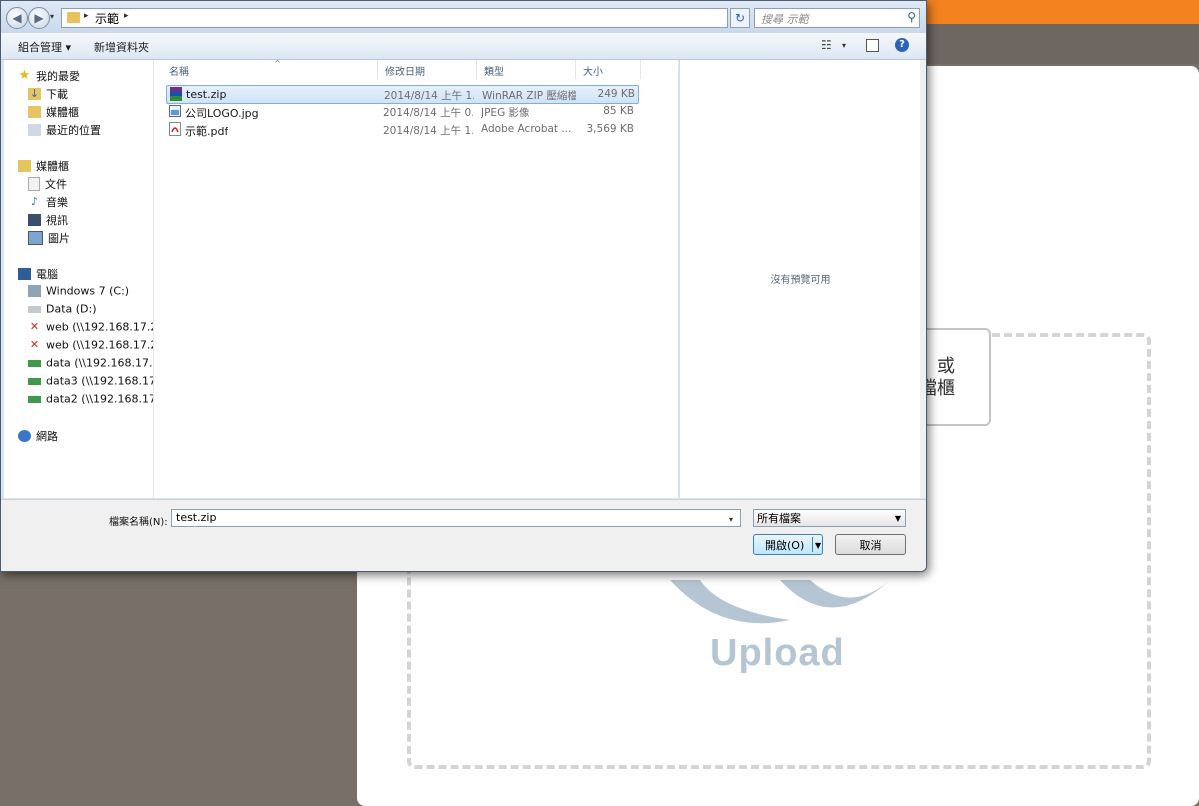  What do you see at coordinates (175, 111) in the screenshot?
I see `image-file-icon` at bounding box center [175, 111].